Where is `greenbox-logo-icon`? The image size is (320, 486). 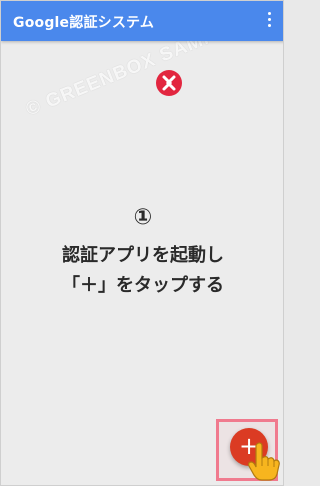
greenbox-logo-icon is located at coordinates (169, 83).